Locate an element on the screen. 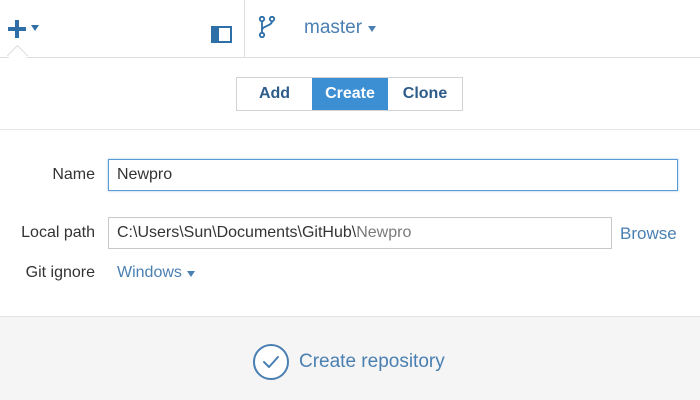 This screenshot has height=400, width=700. add-menu-button is located at coordinates (23, 29).